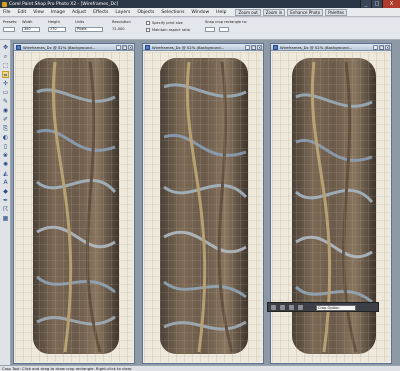 The width and height of the screenshot is (400, 371). What do you see at coordinates (5, 155) in the screenshot?
I see `picture-tube-tool-icon: ❀` at bounding box center [5, 155].